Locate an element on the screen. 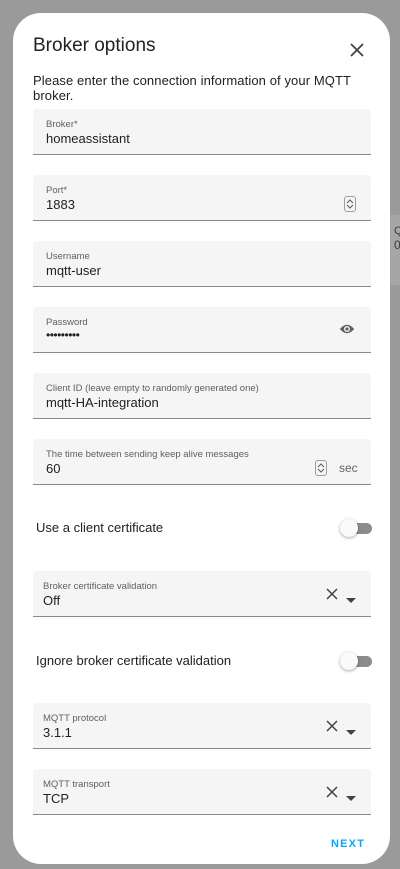  keepalive-value: 60 is located at coordinates (53, 468).